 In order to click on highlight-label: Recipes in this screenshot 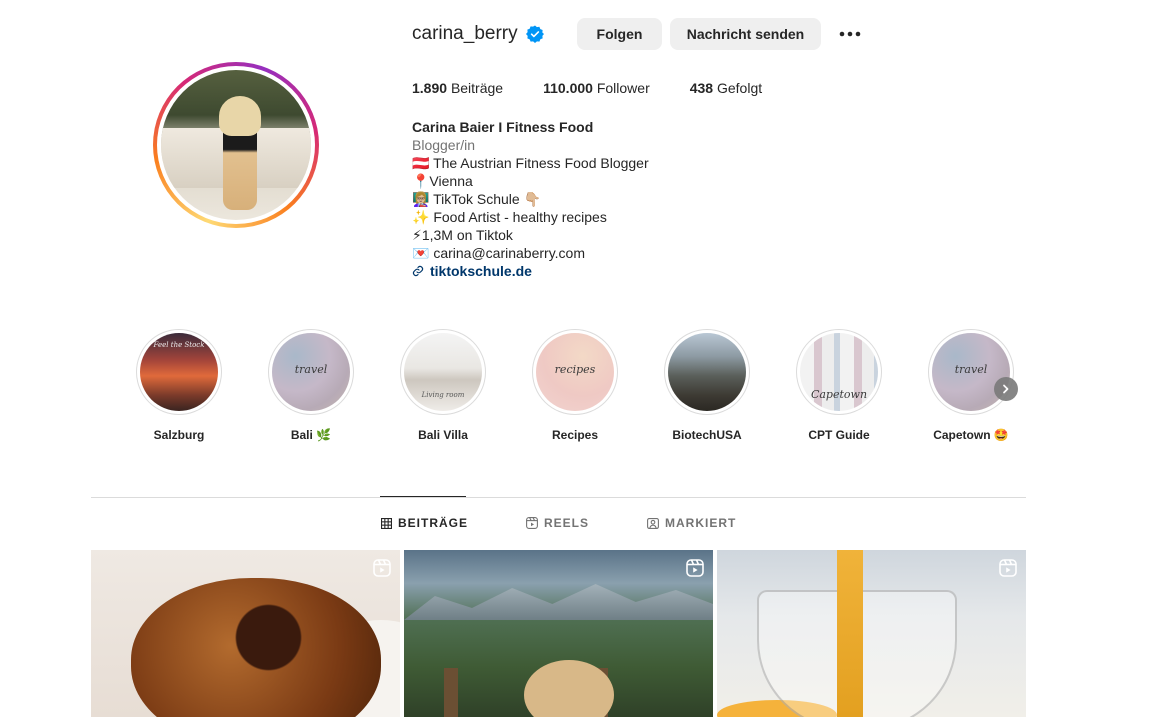, I will do `click(575, 435)`.